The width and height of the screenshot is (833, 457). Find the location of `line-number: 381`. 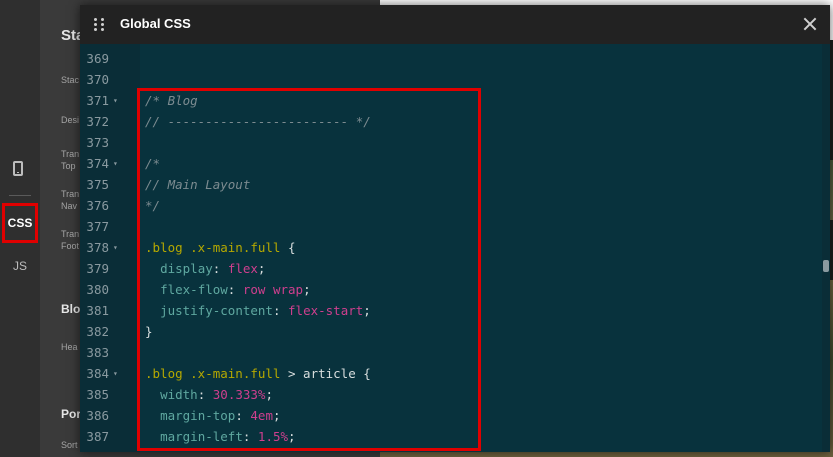

line-number: 381 is located at coordinates (97, 310).